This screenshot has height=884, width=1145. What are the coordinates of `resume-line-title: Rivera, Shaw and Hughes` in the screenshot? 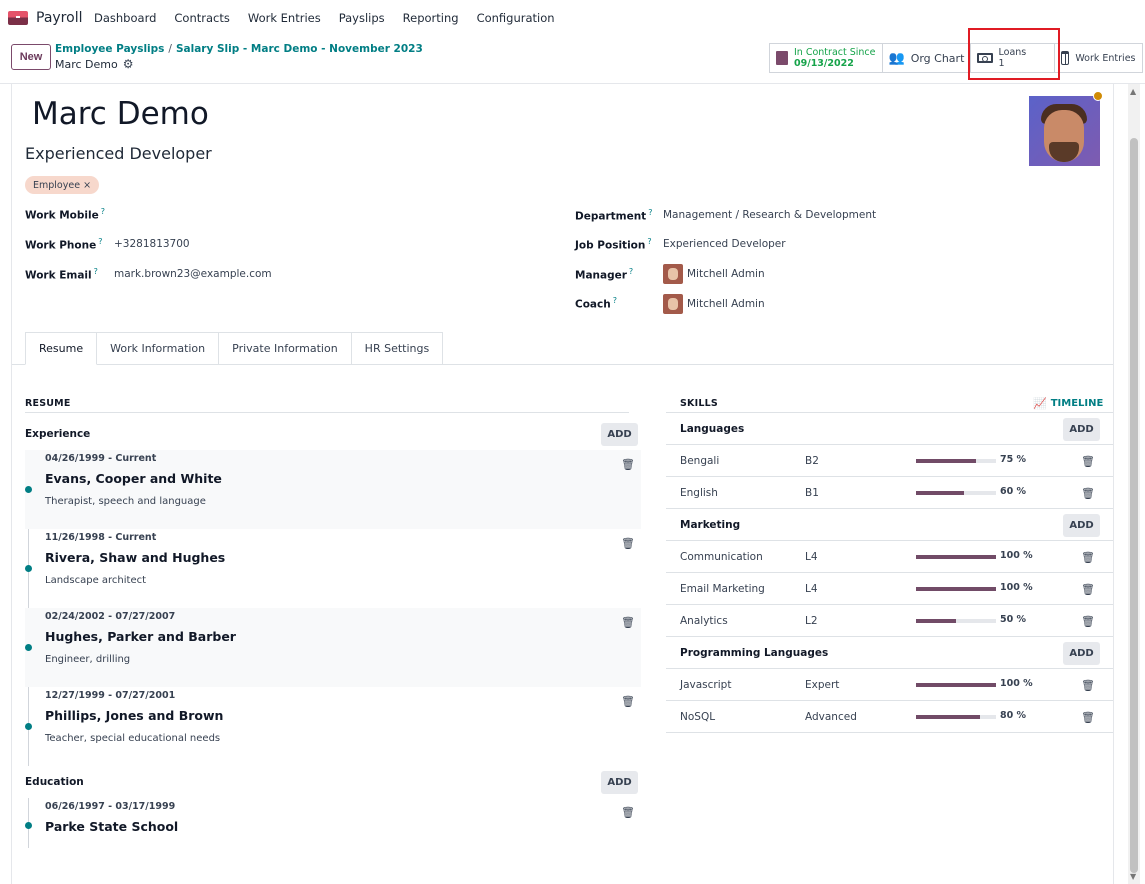 It's located at (135, 557).